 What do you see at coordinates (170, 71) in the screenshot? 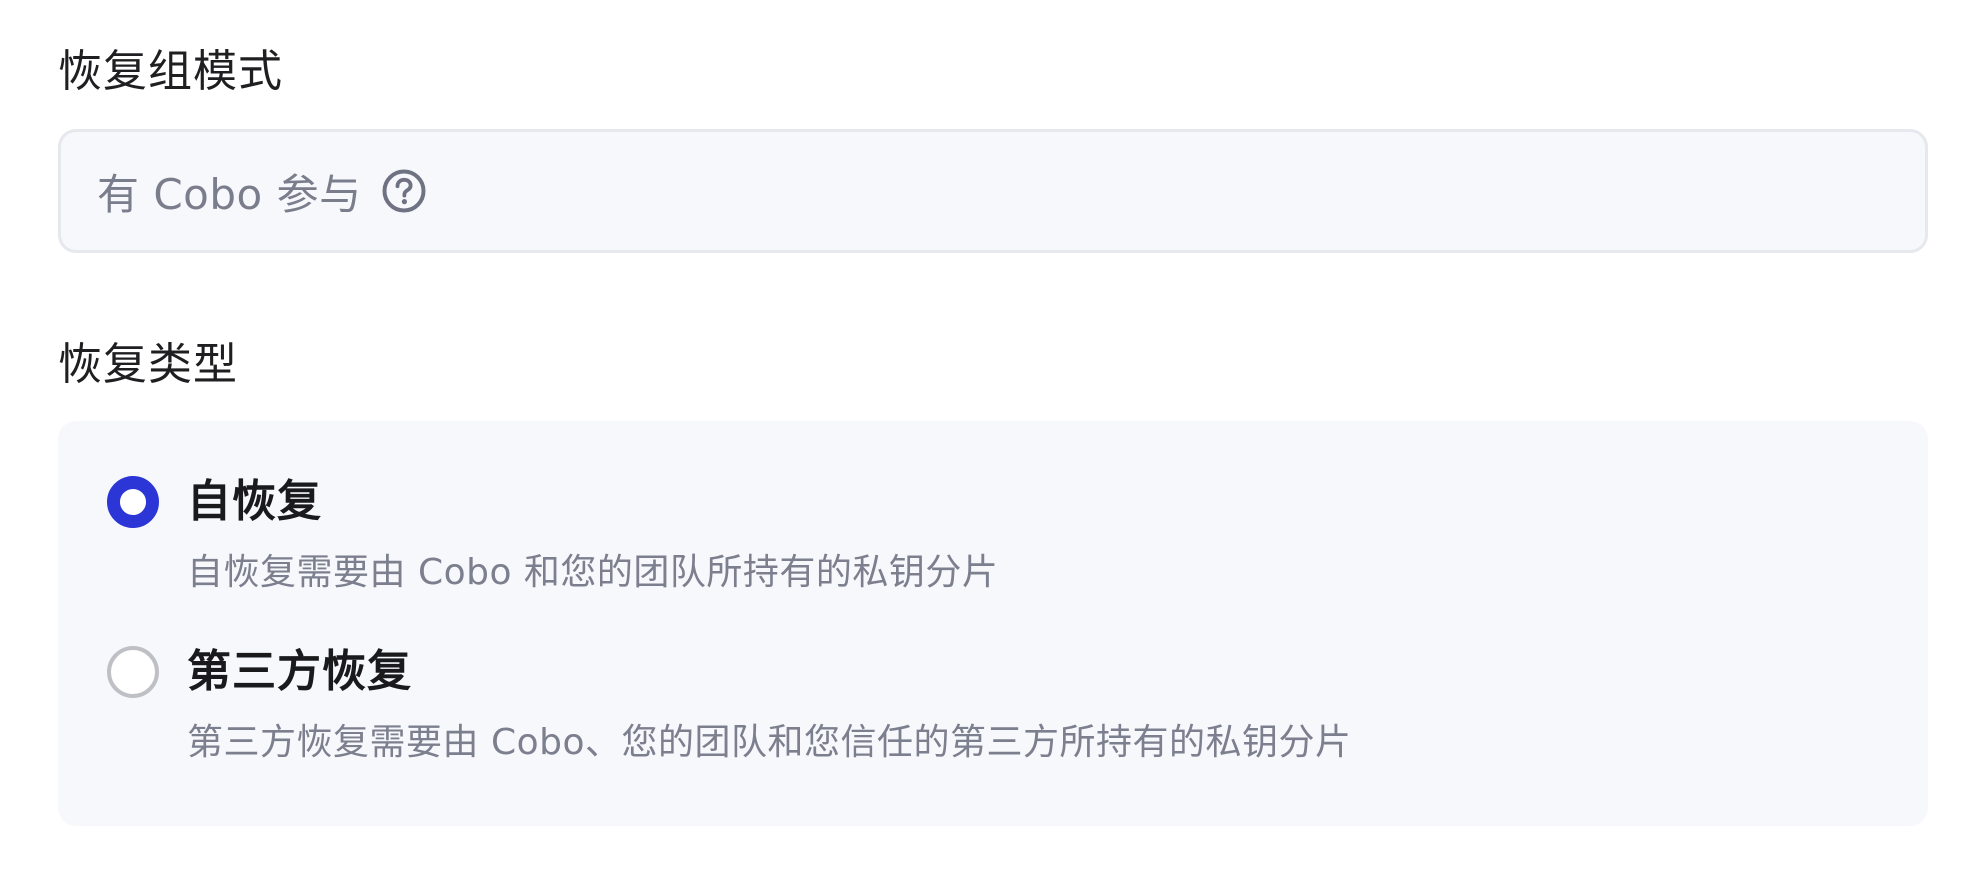
I see `recovery-group-mode-label: 恢复组模式` at bounding box center [170, 71].